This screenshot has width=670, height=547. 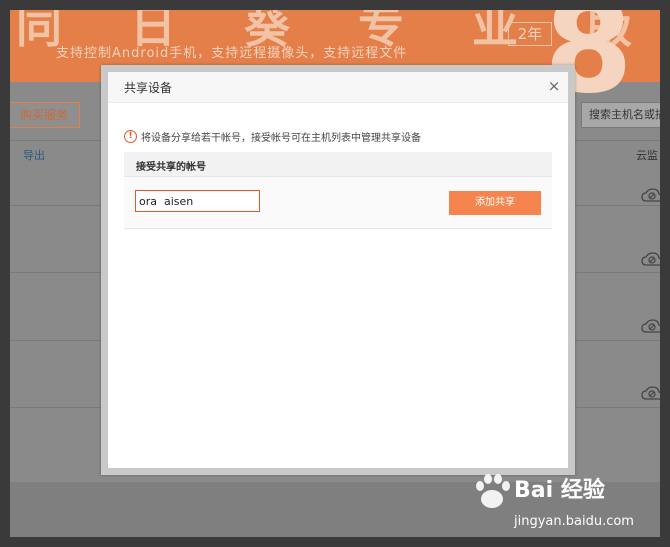 I want to click on export-link: 导出, so click(x=34, y=155).